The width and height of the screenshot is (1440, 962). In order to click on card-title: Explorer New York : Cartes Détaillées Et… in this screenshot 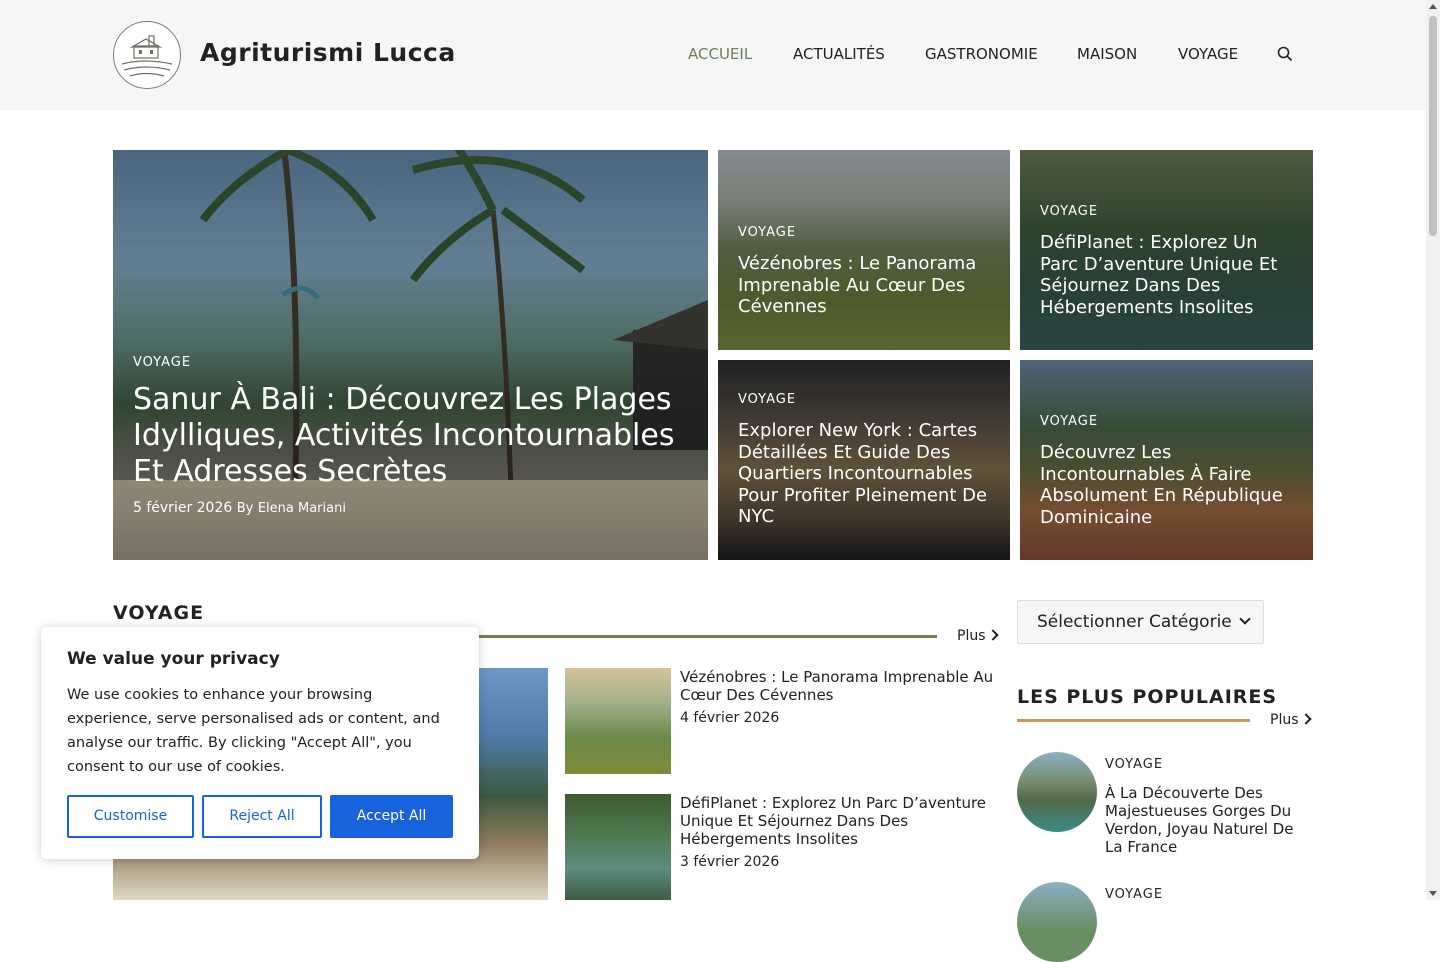, I will do `click(864, 474)`.